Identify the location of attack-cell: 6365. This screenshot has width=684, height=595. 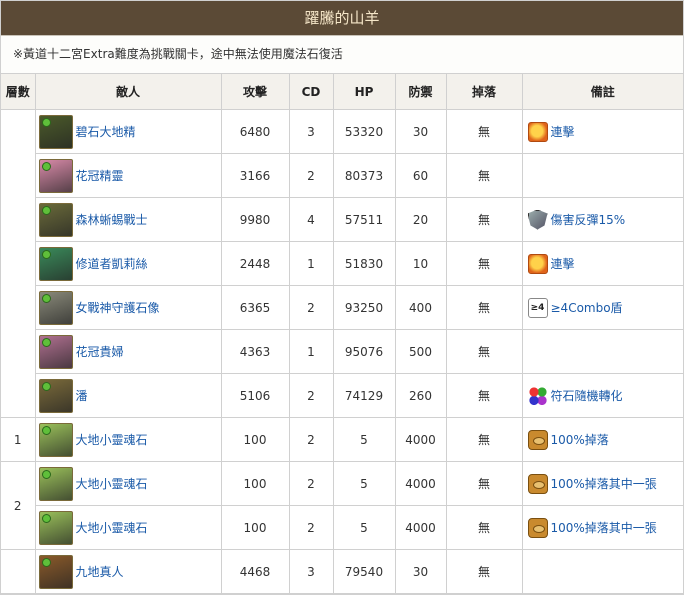
(255, 307).